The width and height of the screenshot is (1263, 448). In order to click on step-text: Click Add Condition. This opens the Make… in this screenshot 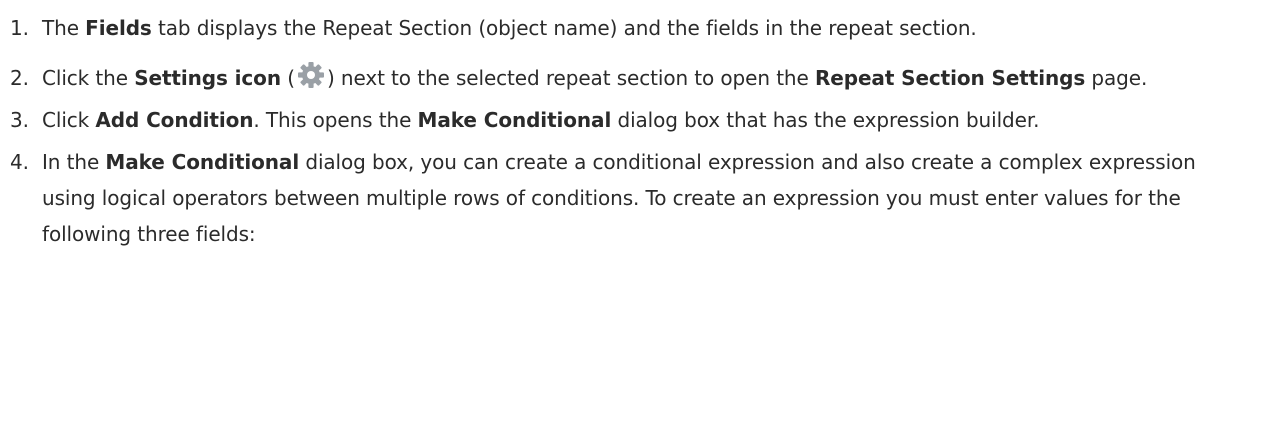, I will do `click(540, 120)`.